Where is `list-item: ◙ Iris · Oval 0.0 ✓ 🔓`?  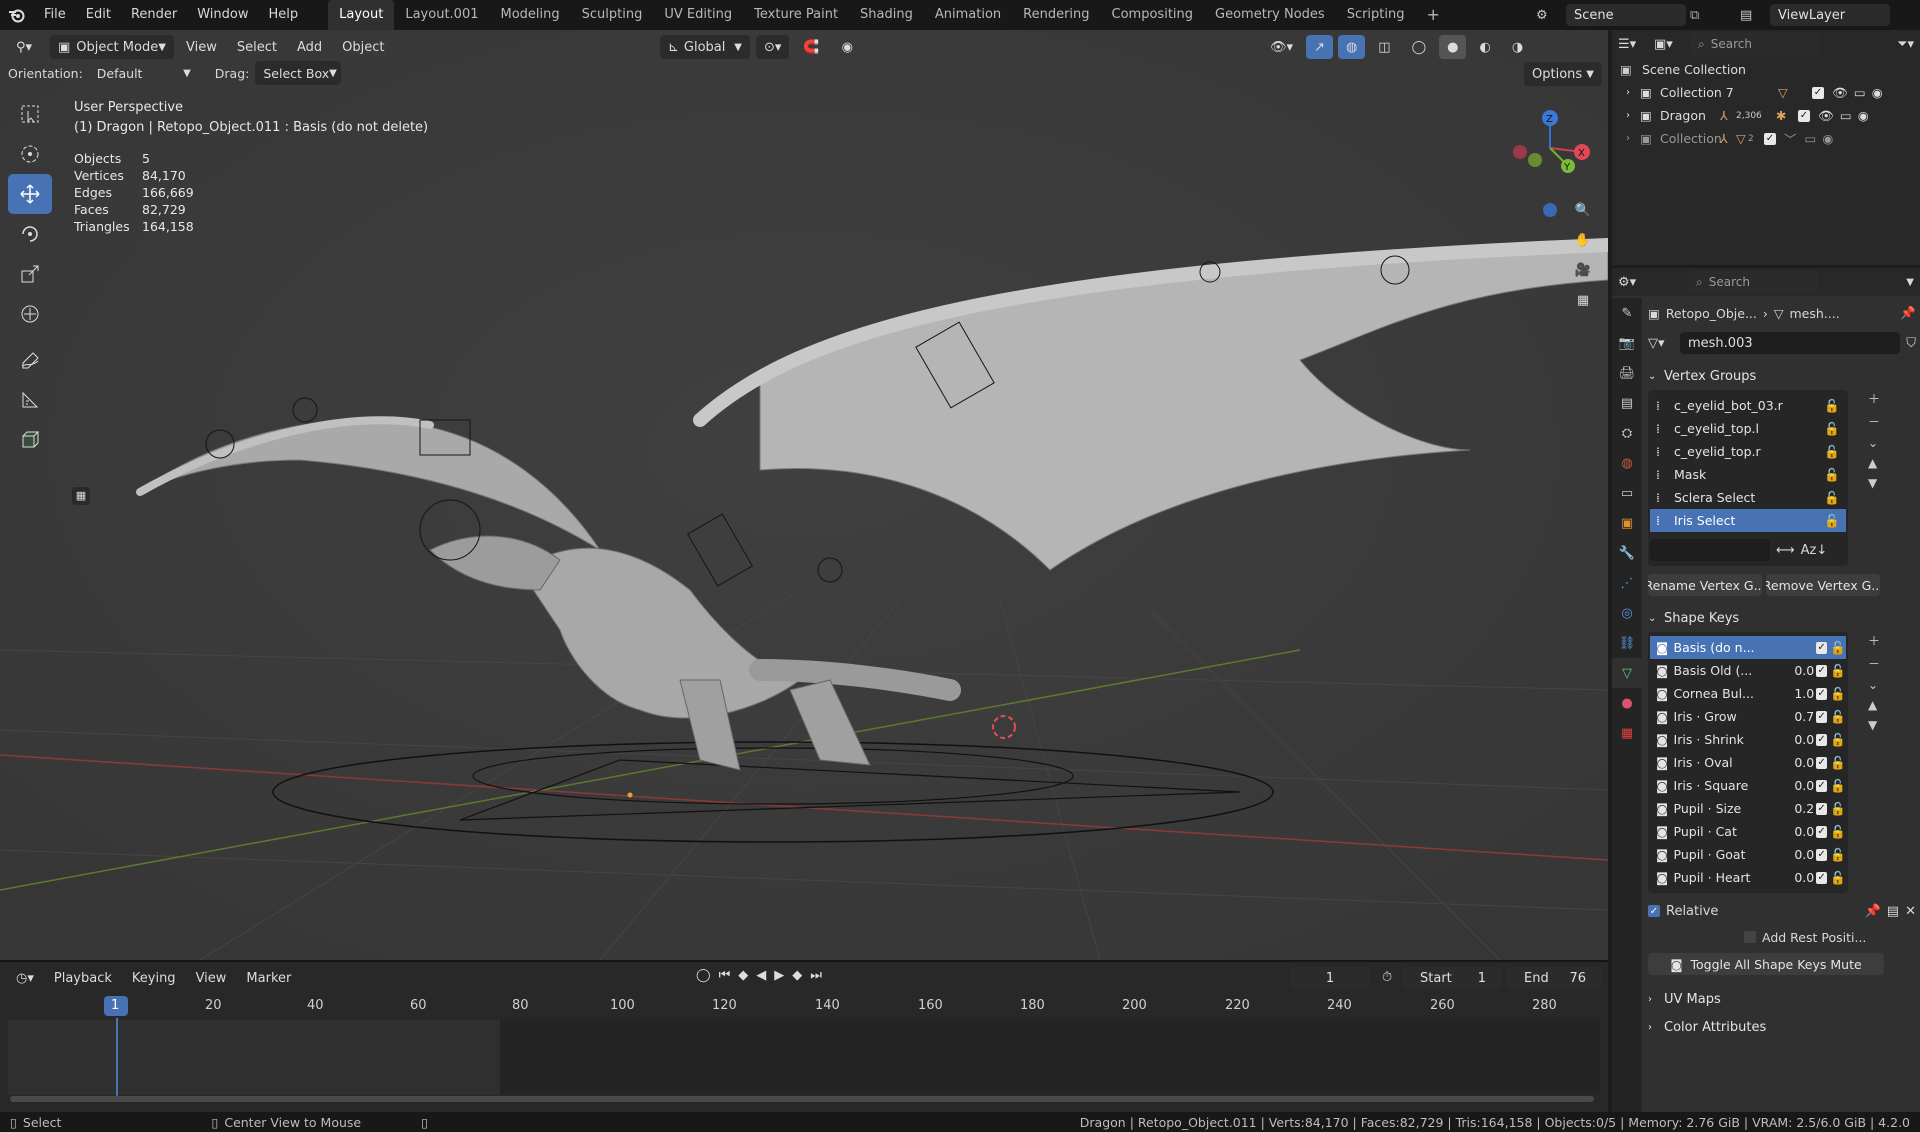 list-item: ◙ Iris · Oval 0.0 ✓ 🔓 is located at coordinates (1748, 762).